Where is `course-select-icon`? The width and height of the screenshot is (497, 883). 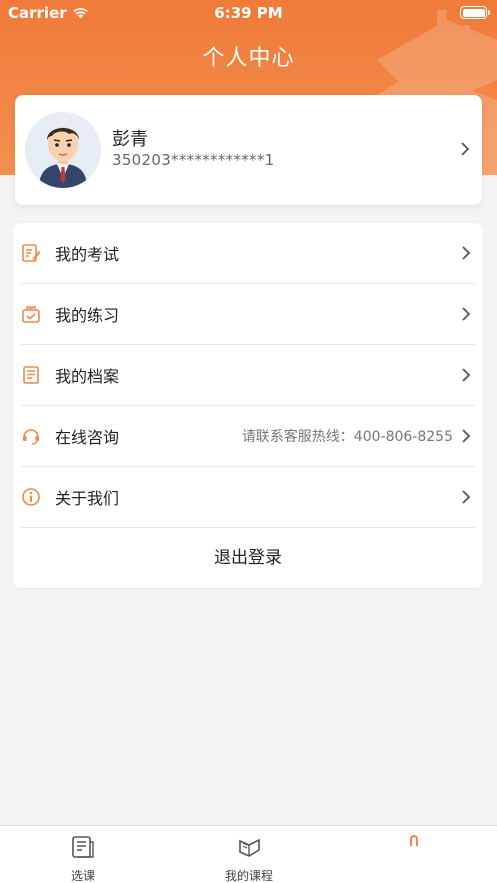
course-select-icon is located at coordinates (83, 847).